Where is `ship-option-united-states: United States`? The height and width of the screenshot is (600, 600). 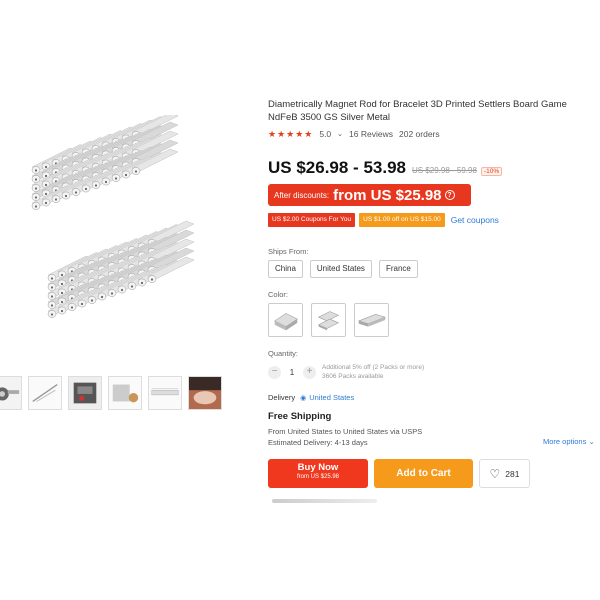 ship-option-united-states: United States is located at coordinates (340, 269).